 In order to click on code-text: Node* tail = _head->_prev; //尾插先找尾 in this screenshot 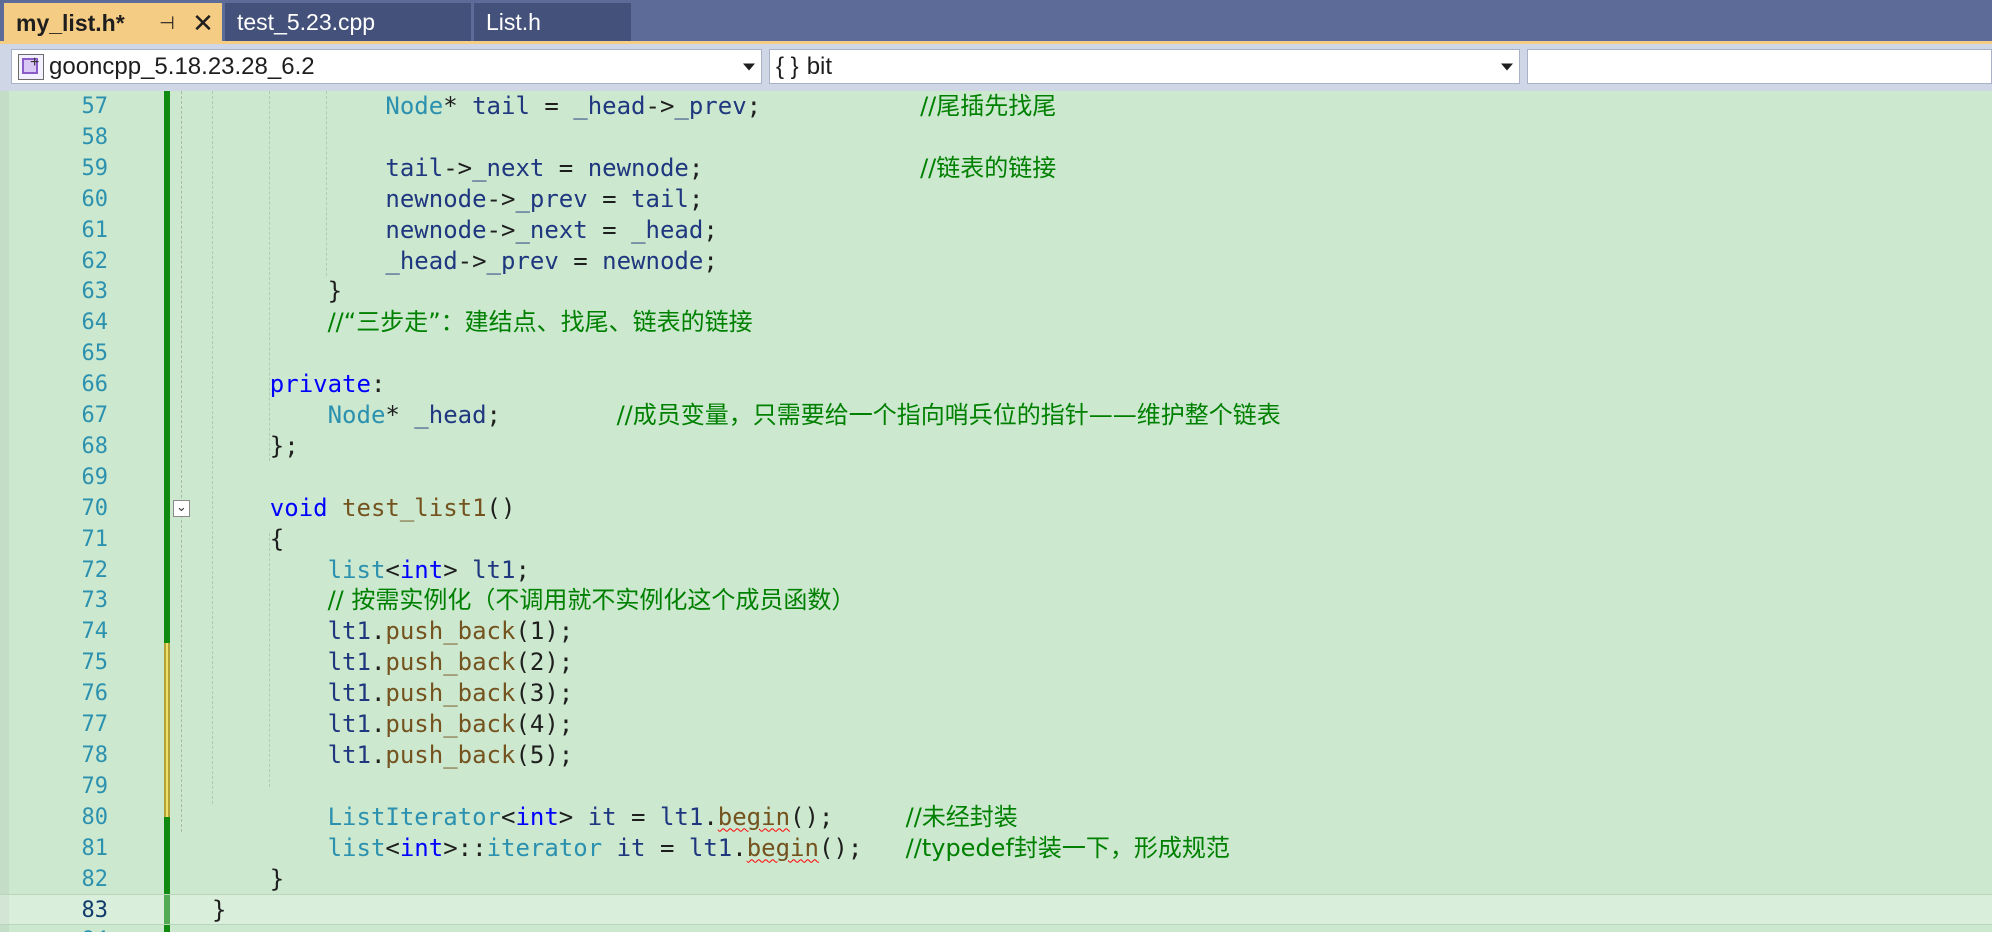, I will do `click(634, 106)`.